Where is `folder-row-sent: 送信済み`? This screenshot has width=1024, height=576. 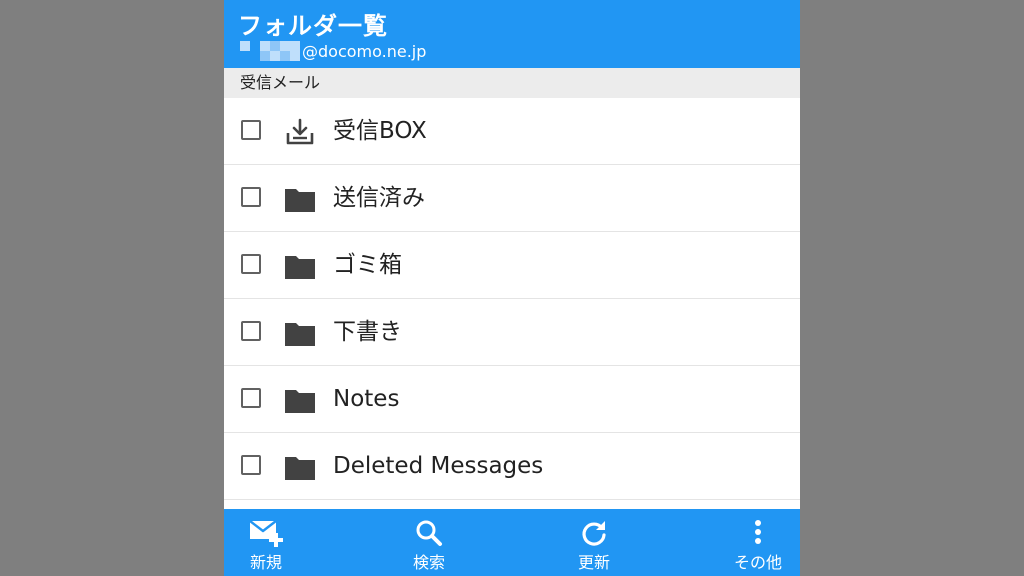
folder-row-sent: 送信済み is located at coordinates (512, 198).